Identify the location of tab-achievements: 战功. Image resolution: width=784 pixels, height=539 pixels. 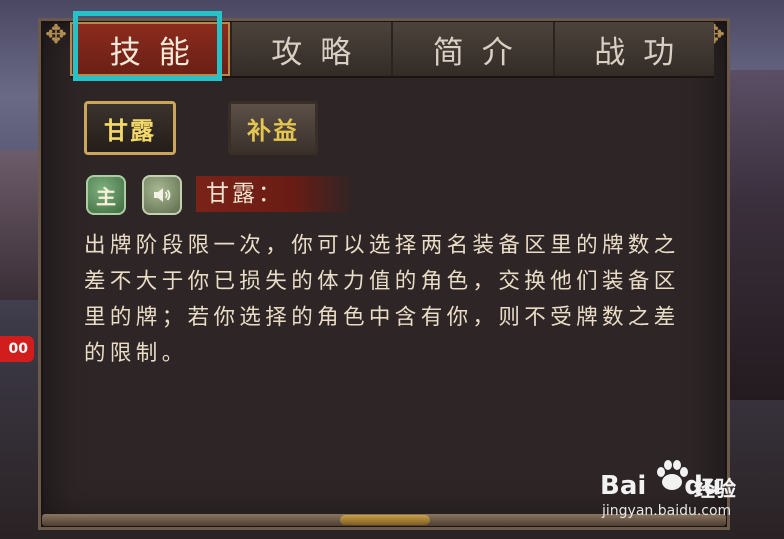
(635, 49).